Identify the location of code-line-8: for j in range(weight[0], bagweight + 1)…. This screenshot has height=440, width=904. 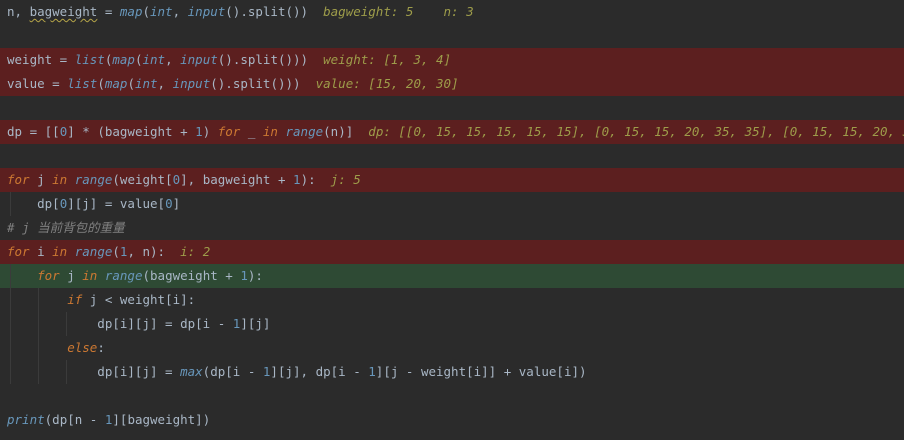
(452, 180).